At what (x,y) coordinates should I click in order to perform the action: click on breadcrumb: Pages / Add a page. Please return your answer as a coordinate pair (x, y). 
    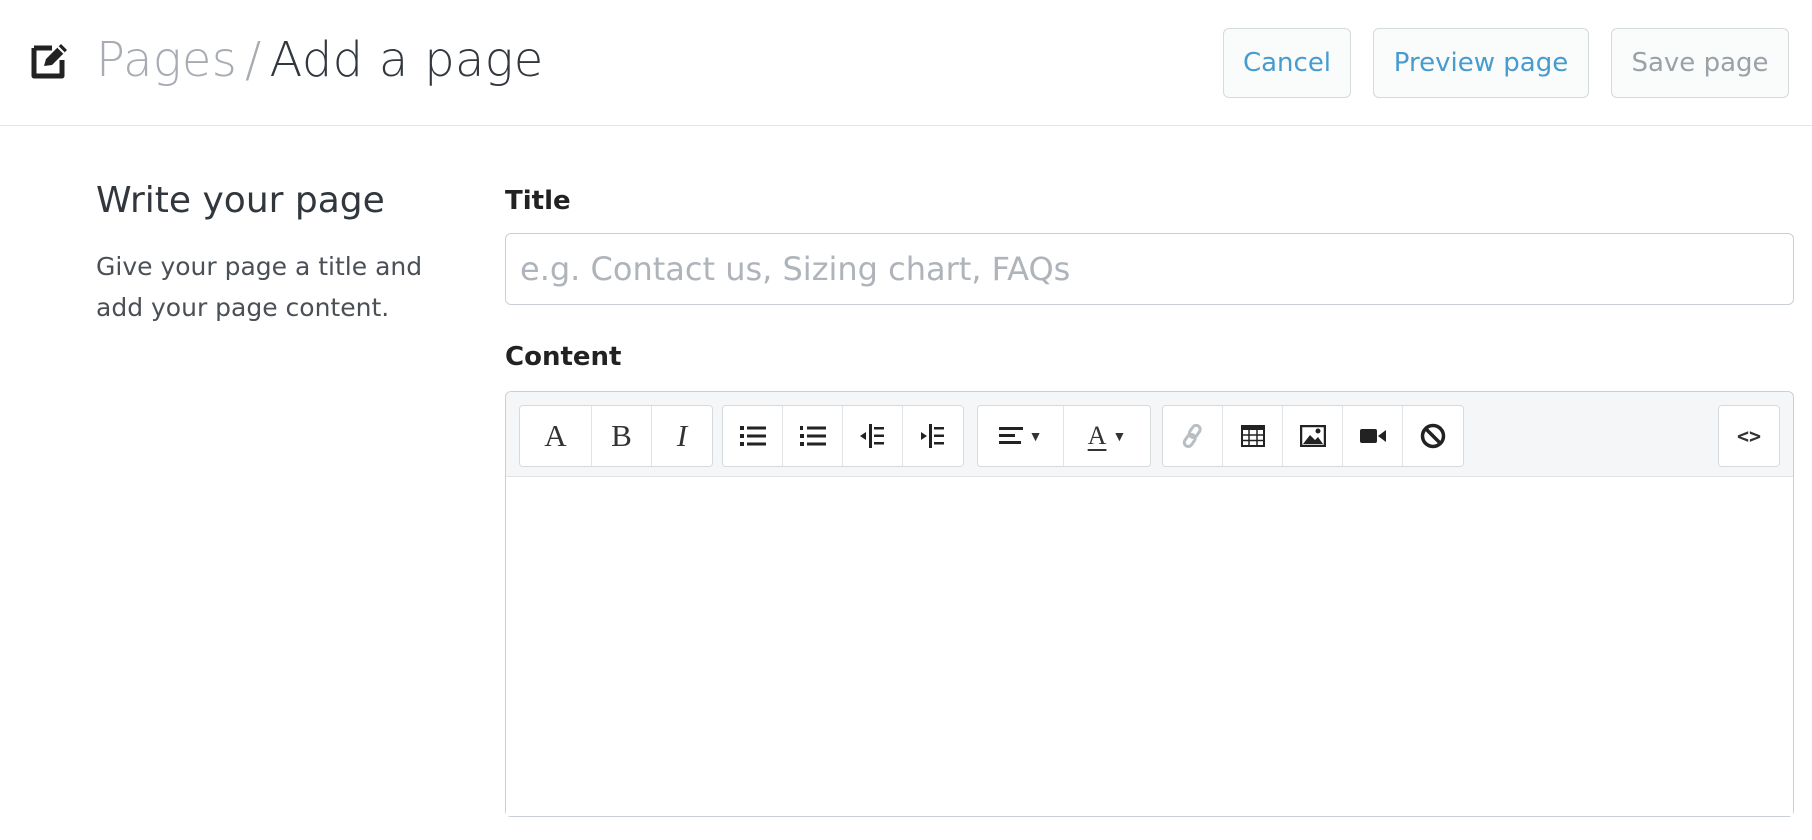
    Looking at the image, I should click on (320, 60).